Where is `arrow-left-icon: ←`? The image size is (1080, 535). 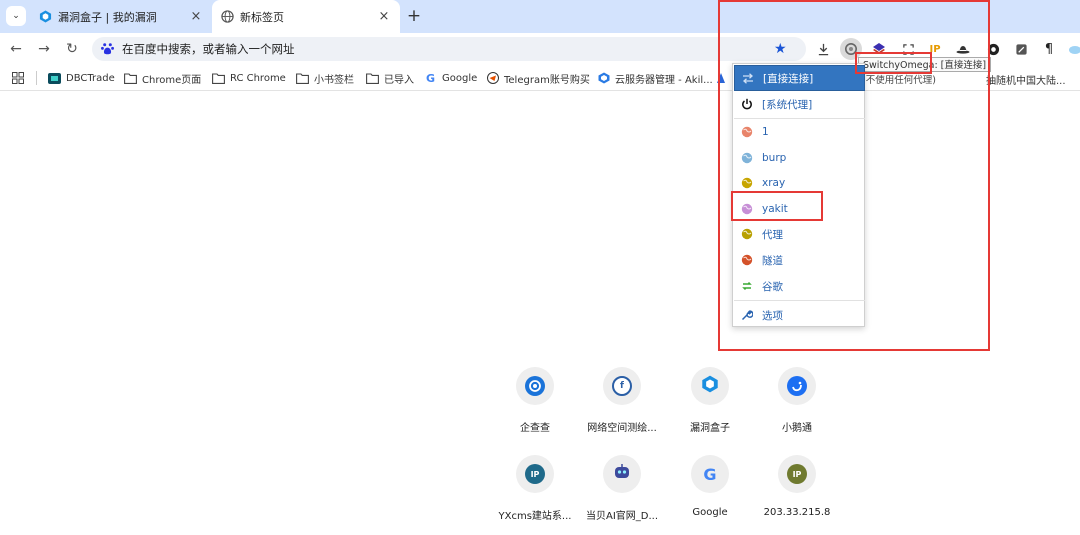 arrow-left-icon: ← is located at coordinates (16, 49).